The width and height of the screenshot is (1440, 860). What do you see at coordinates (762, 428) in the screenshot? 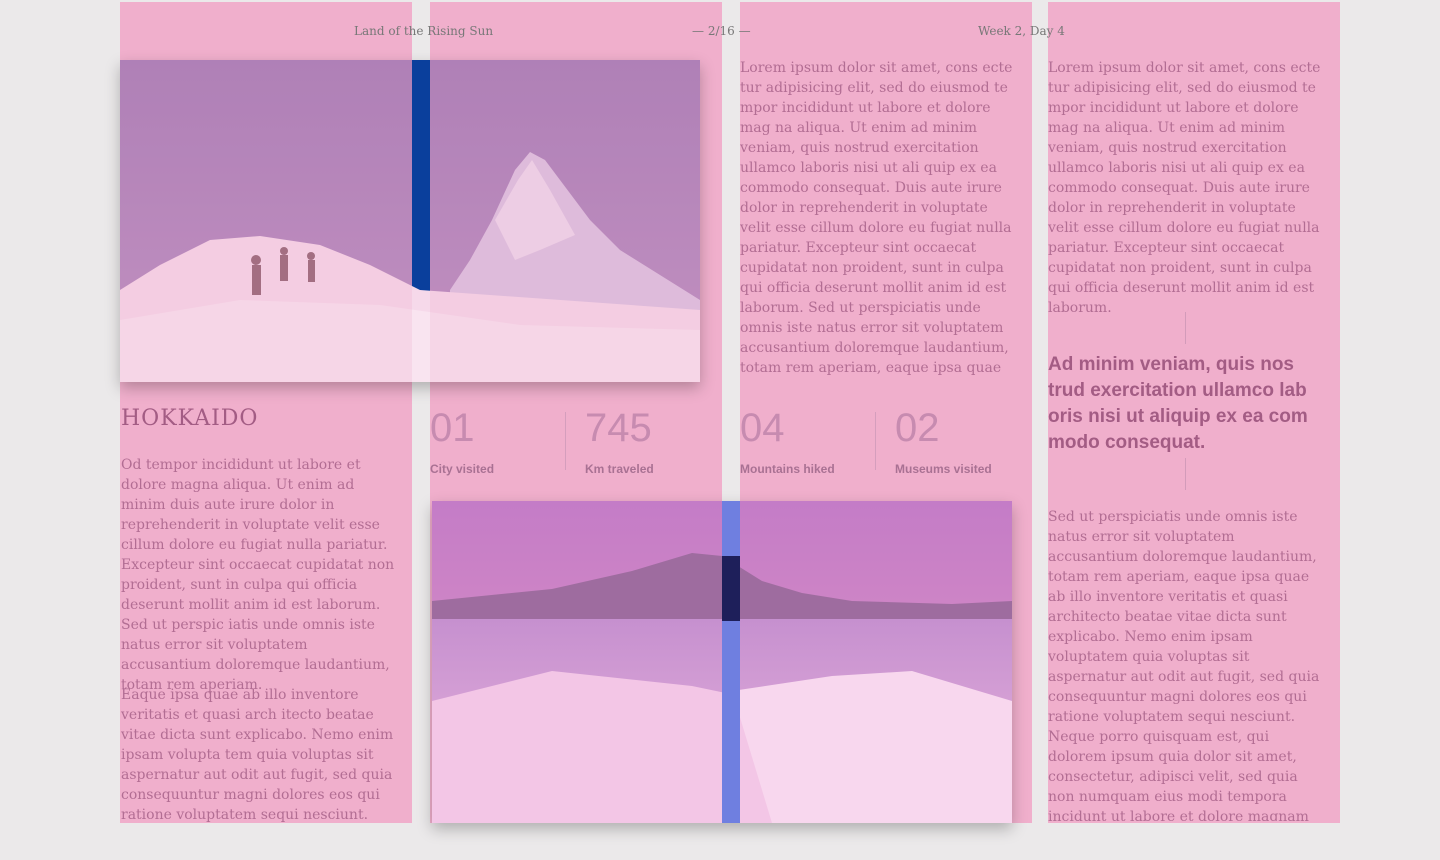
I see `stat-value: 04` at bounding box center [762, 428].